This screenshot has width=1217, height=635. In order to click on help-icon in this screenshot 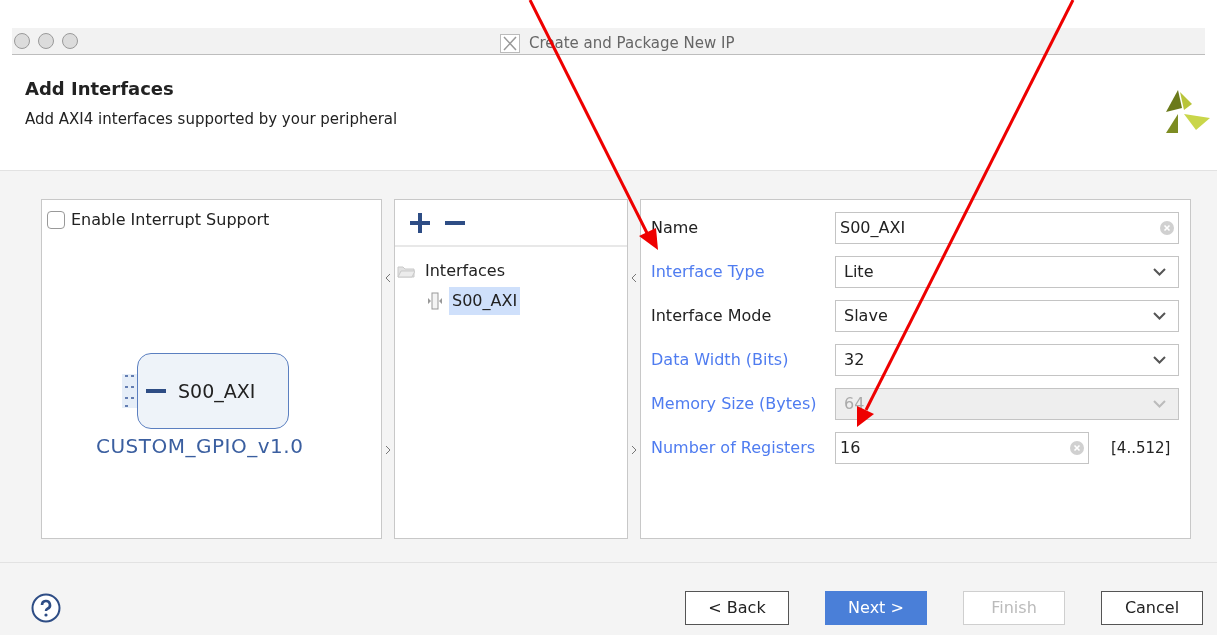, I will do `click(46, 608)`.